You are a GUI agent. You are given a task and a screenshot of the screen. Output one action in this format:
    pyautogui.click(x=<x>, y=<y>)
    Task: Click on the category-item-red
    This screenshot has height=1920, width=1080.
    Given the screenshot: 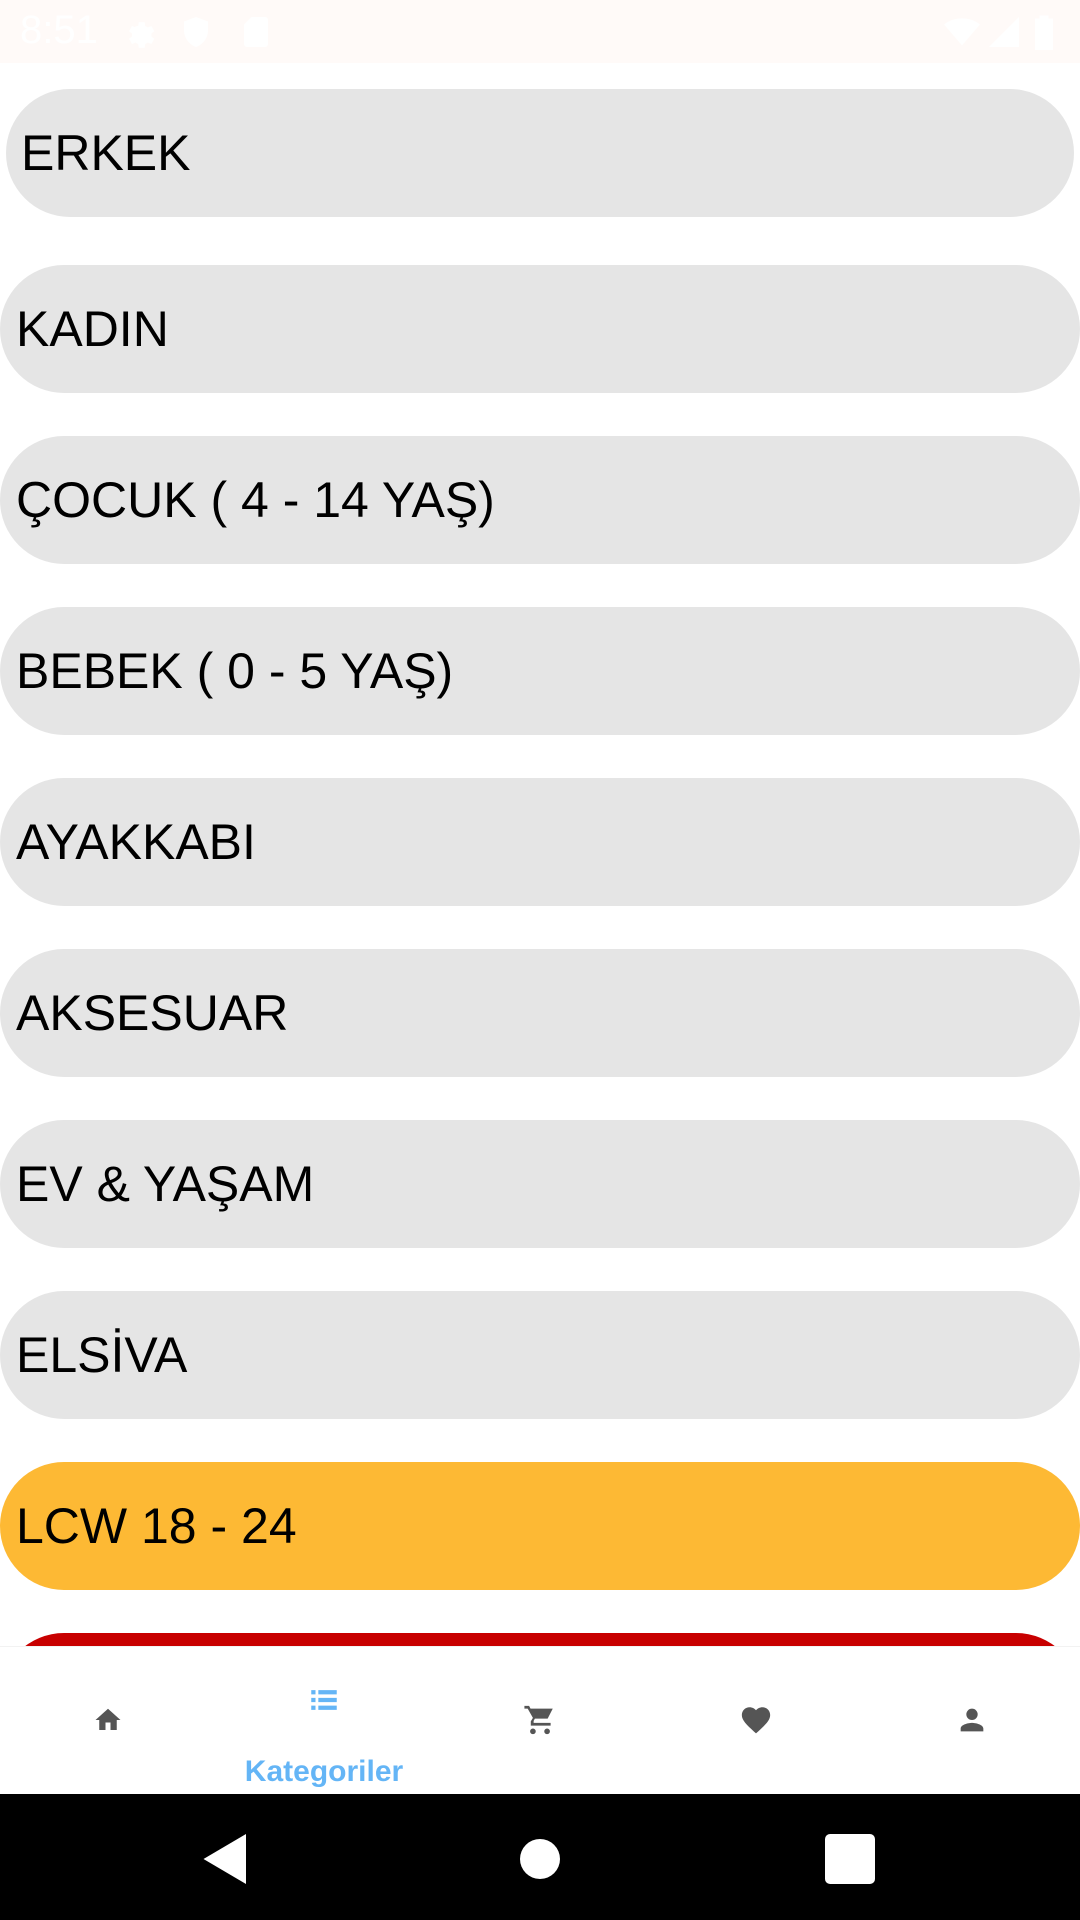 What is the action you would take?
    pyautogui.click(x=540, y=1639)
    